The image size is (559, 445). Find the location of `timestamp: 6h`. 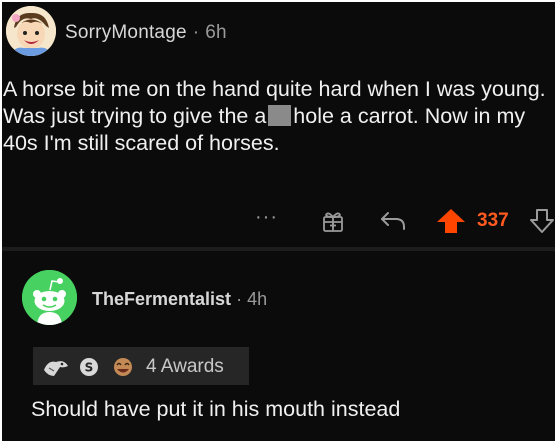

timestamp: 6h is located at coordinates (216, 32).